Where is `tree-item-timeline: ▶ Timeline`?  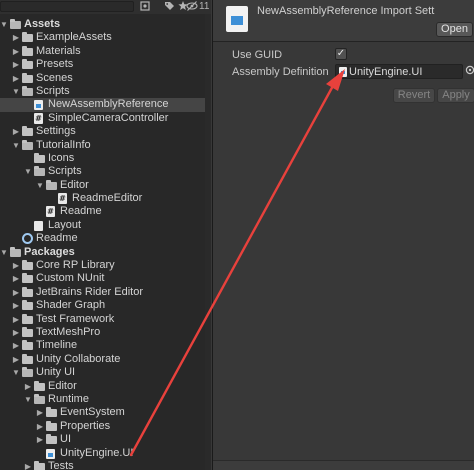 tree-item-timeline: ▶ Timeline is located at coordinates (105, 345).